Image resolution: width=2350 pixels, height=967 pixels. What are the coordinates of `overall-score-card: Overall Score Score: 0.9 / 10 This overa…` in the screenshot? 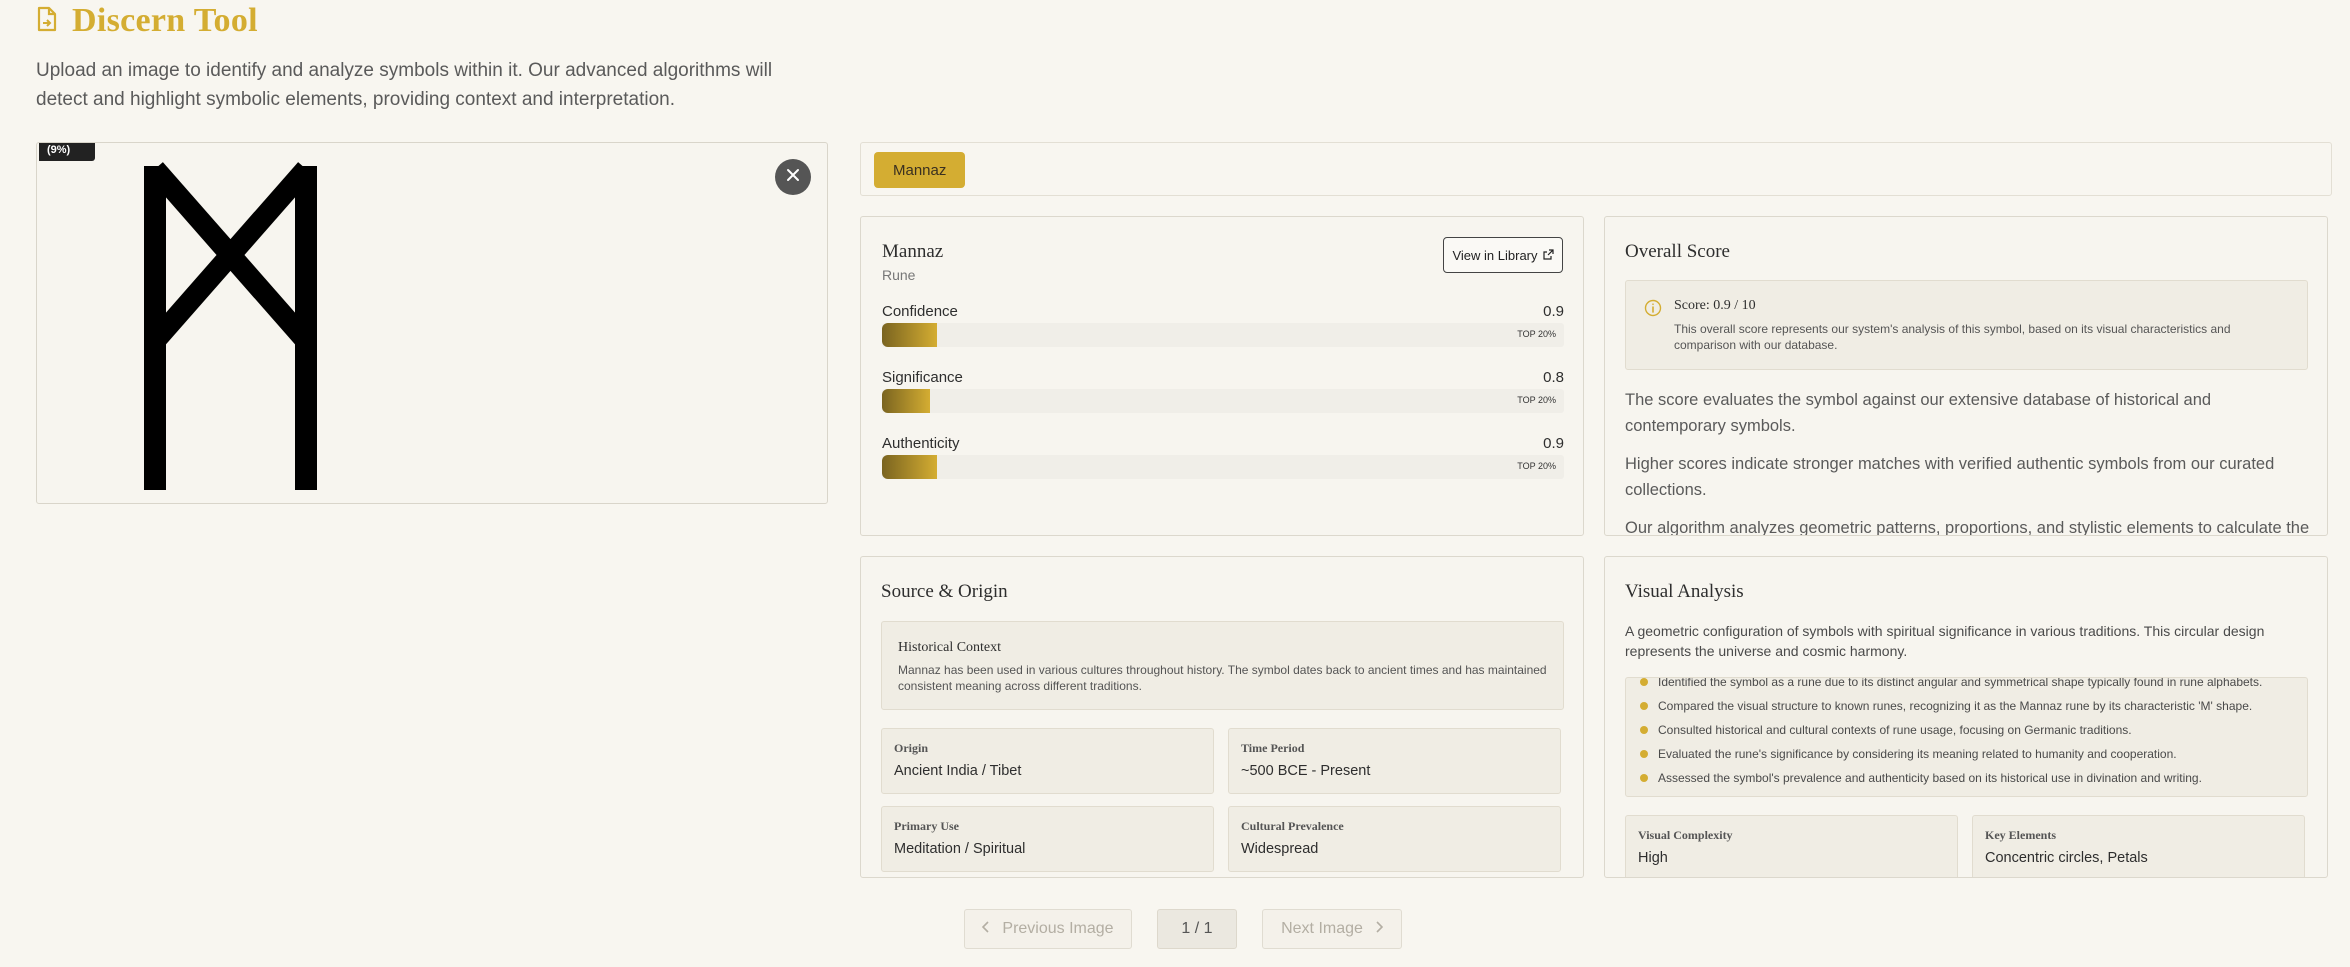 It's located at (1966, 376).